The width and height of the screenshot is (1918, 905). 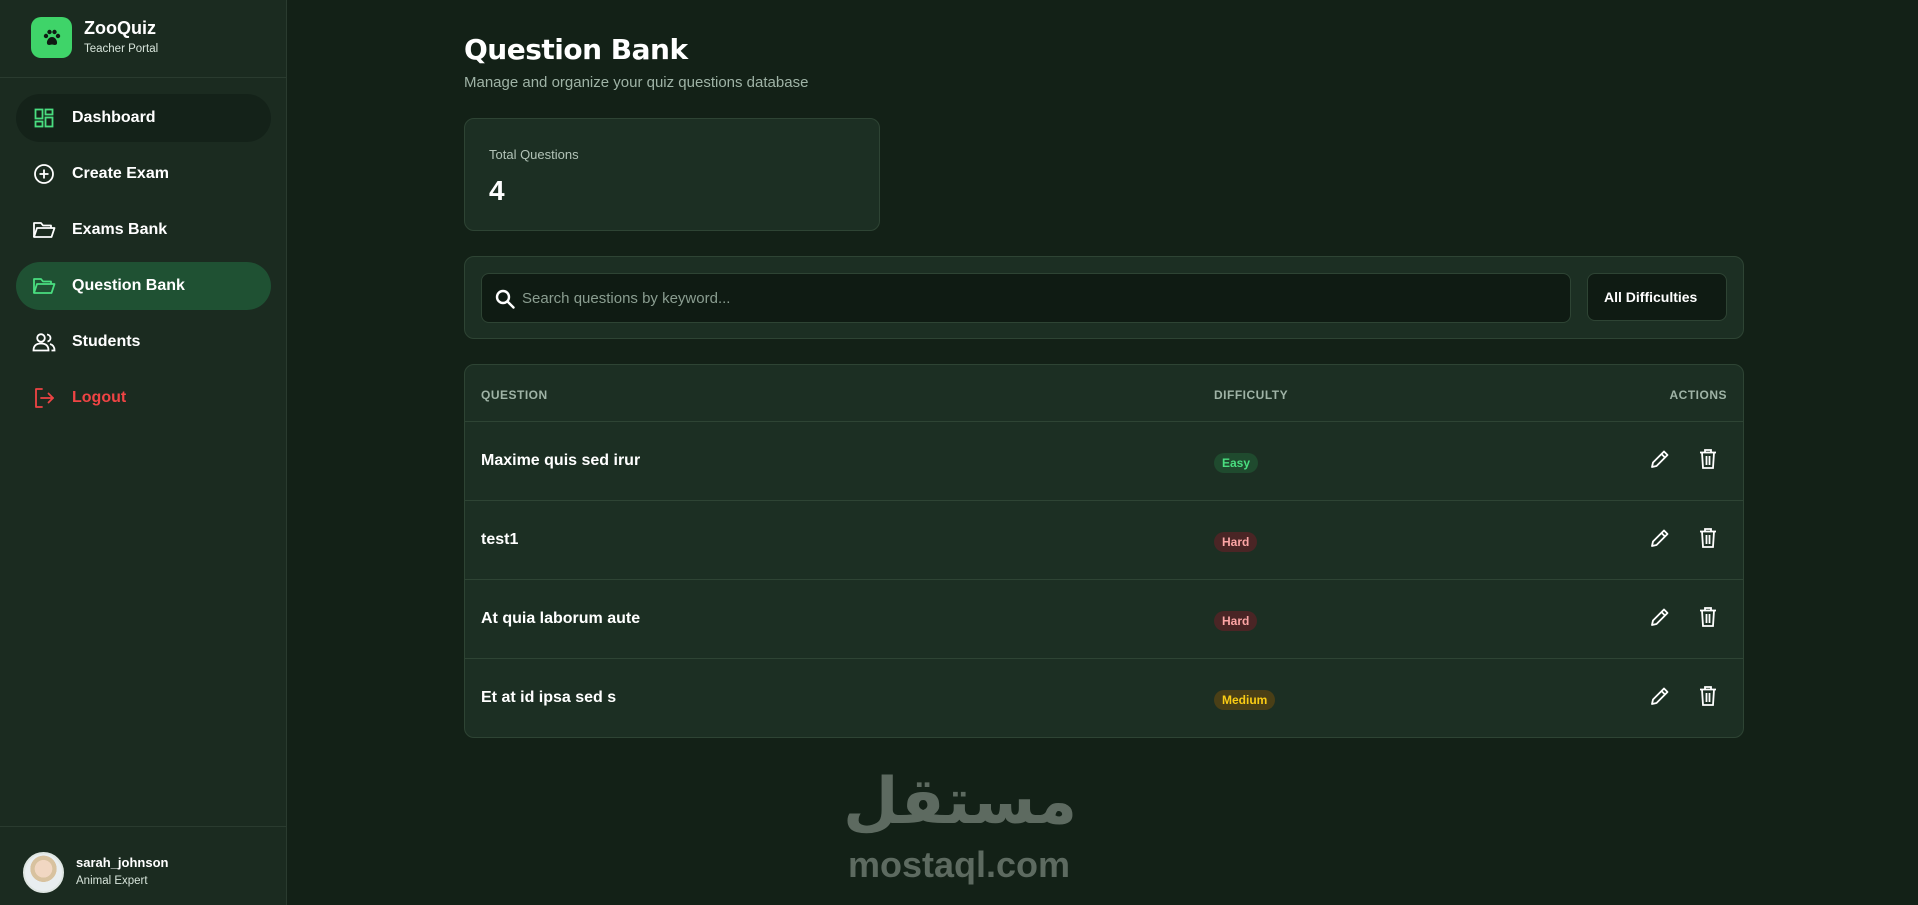 What do you see at coordinates (549, 697) in the screenshot?
I see `question-text: Et at id ipsa sed s` at bounding box center [549, 697].